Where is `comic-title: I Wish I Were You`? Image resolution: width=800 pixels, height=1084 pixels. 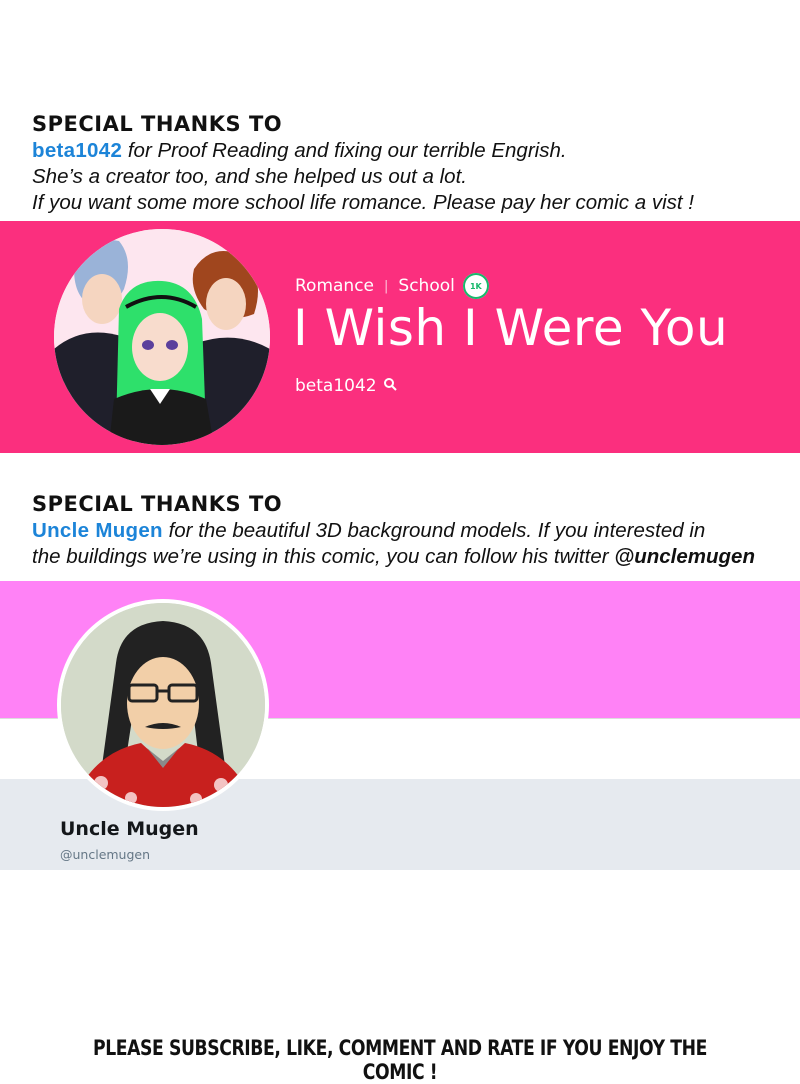
comic-title: I Wish I Were You is located at coordinates (510, 328).